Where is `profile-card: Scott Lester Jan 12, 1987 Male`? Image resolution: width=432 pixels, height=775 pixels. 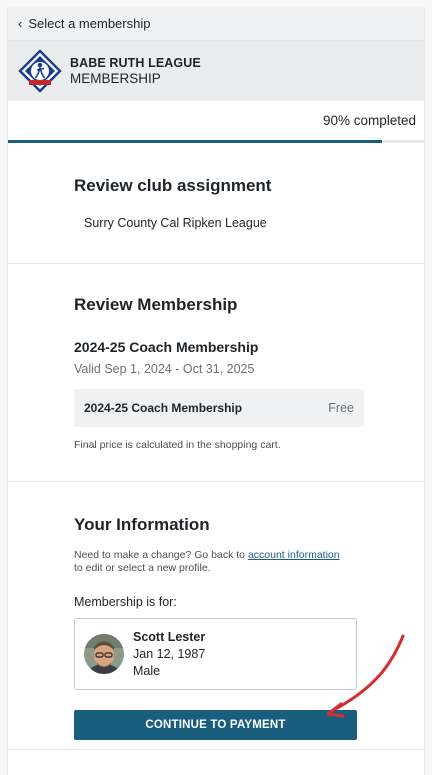 profile-card: Scott Lester Jan 12, 1987 Male is located at coordinates (215, 654).